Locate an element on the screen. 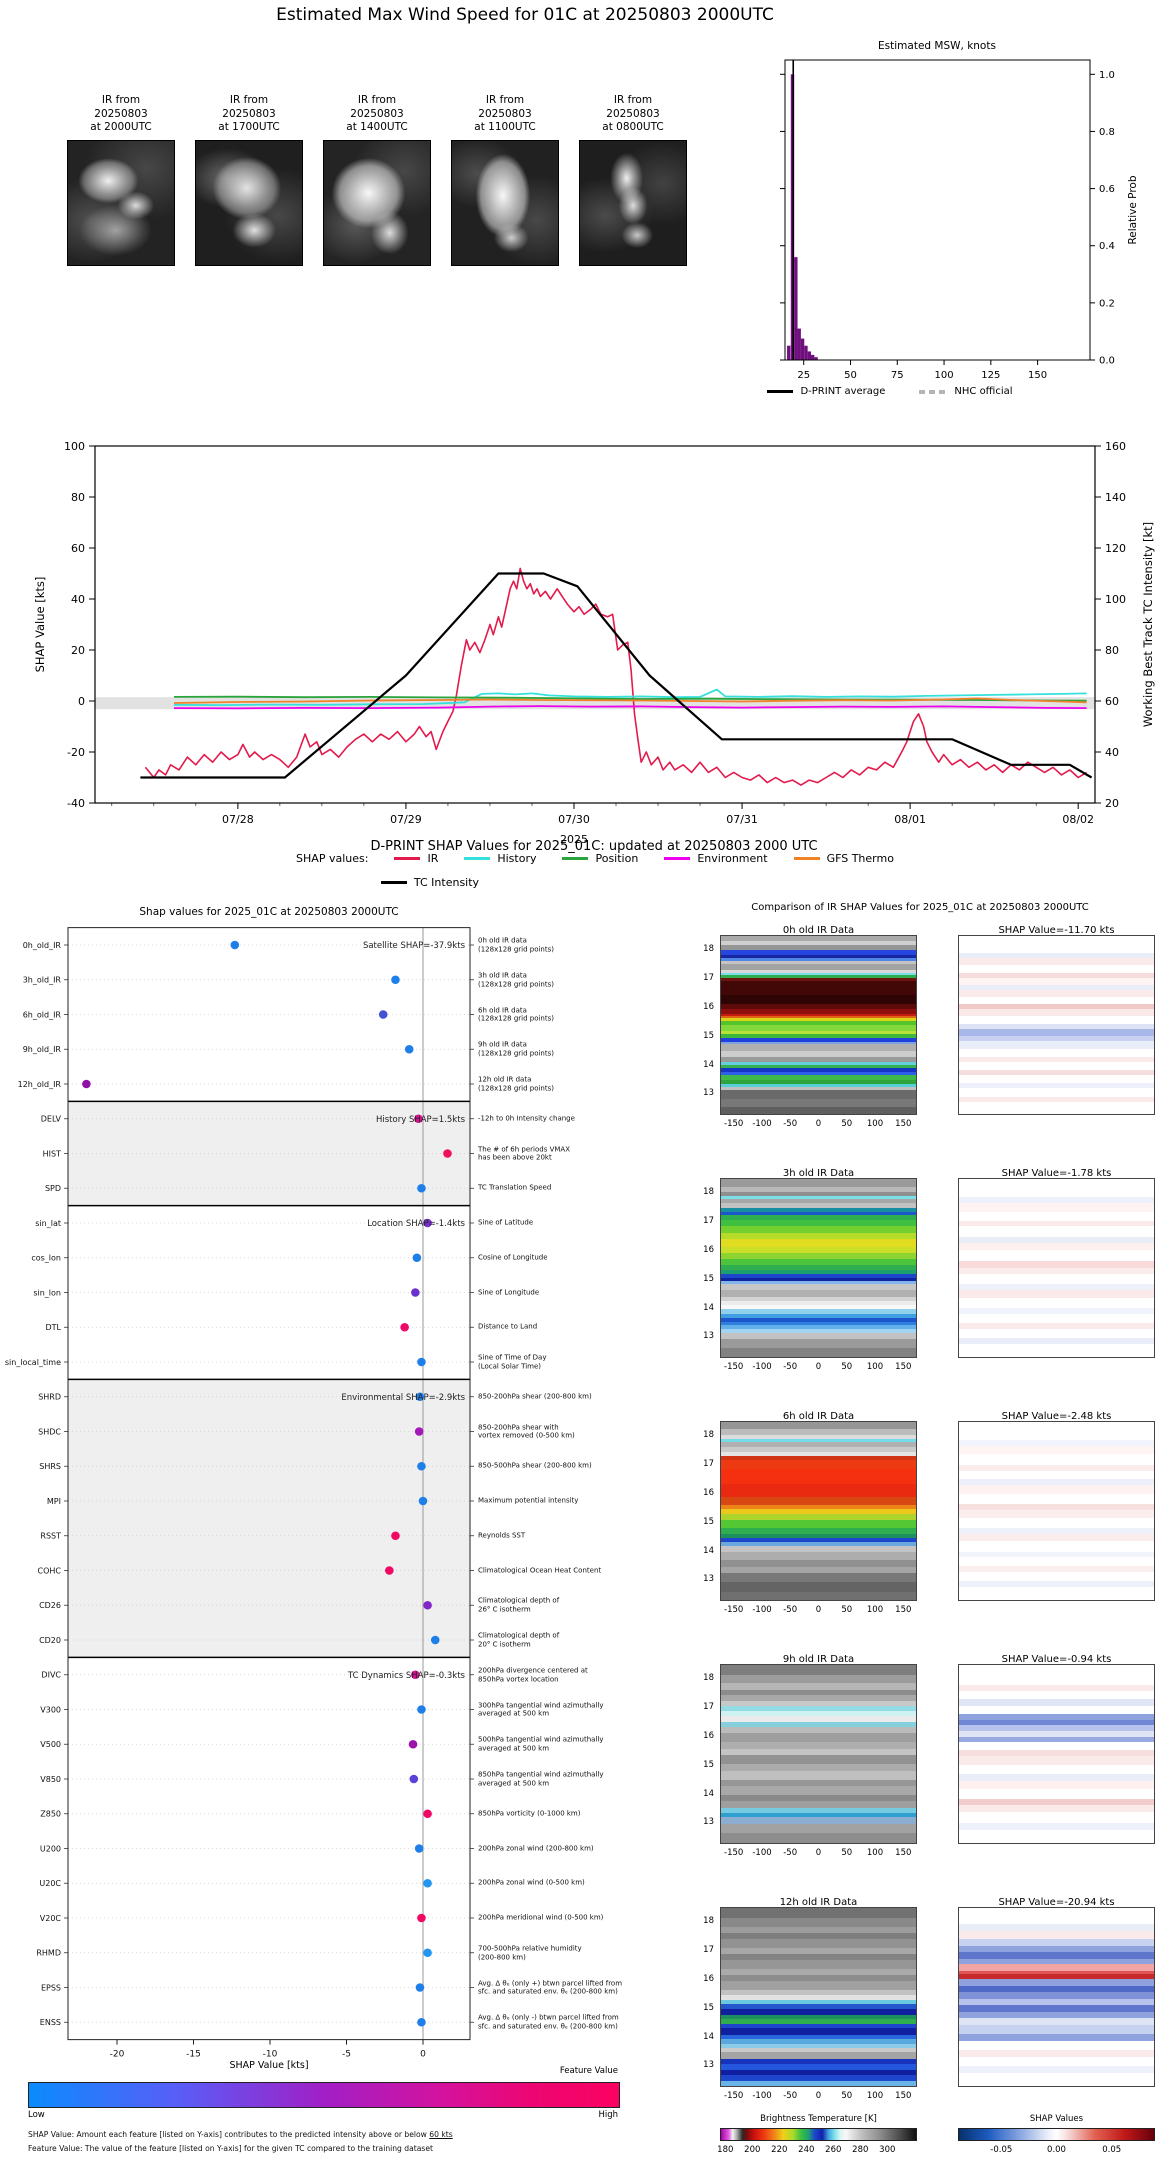 The height and width of the screenshot is (2158, 1168). feature-name-SPD: SPD is located at coordinates (53, 1188).